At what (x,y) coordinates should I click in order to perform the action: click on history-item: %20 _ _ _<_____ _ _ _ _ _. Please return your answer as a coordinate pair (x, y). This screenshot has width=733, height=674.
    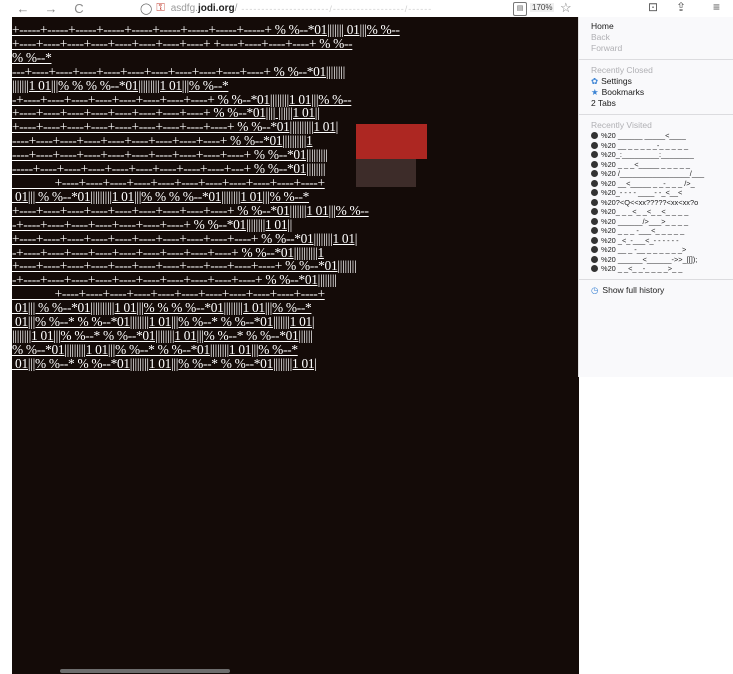
    Looking at the image, I should click on (656, 165).